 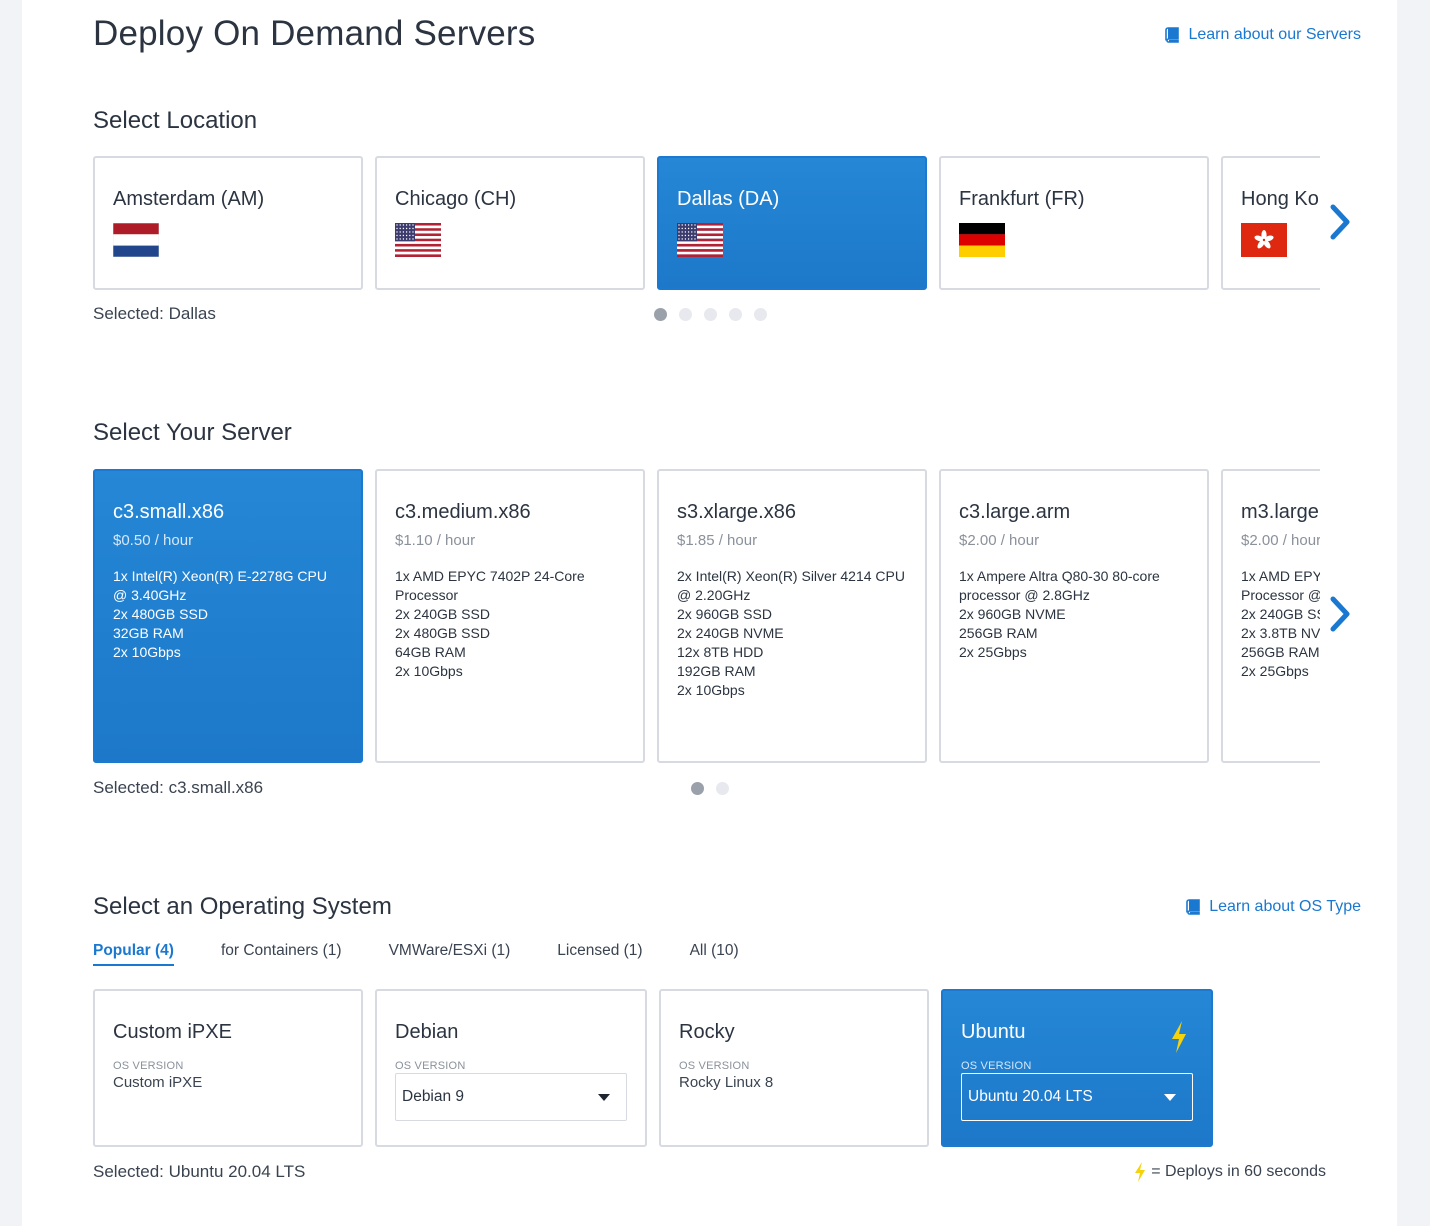 What do you see at coordinates (1193, 907) in the screenshot?
I see `book-icon` at bounding box center [1193, 907].